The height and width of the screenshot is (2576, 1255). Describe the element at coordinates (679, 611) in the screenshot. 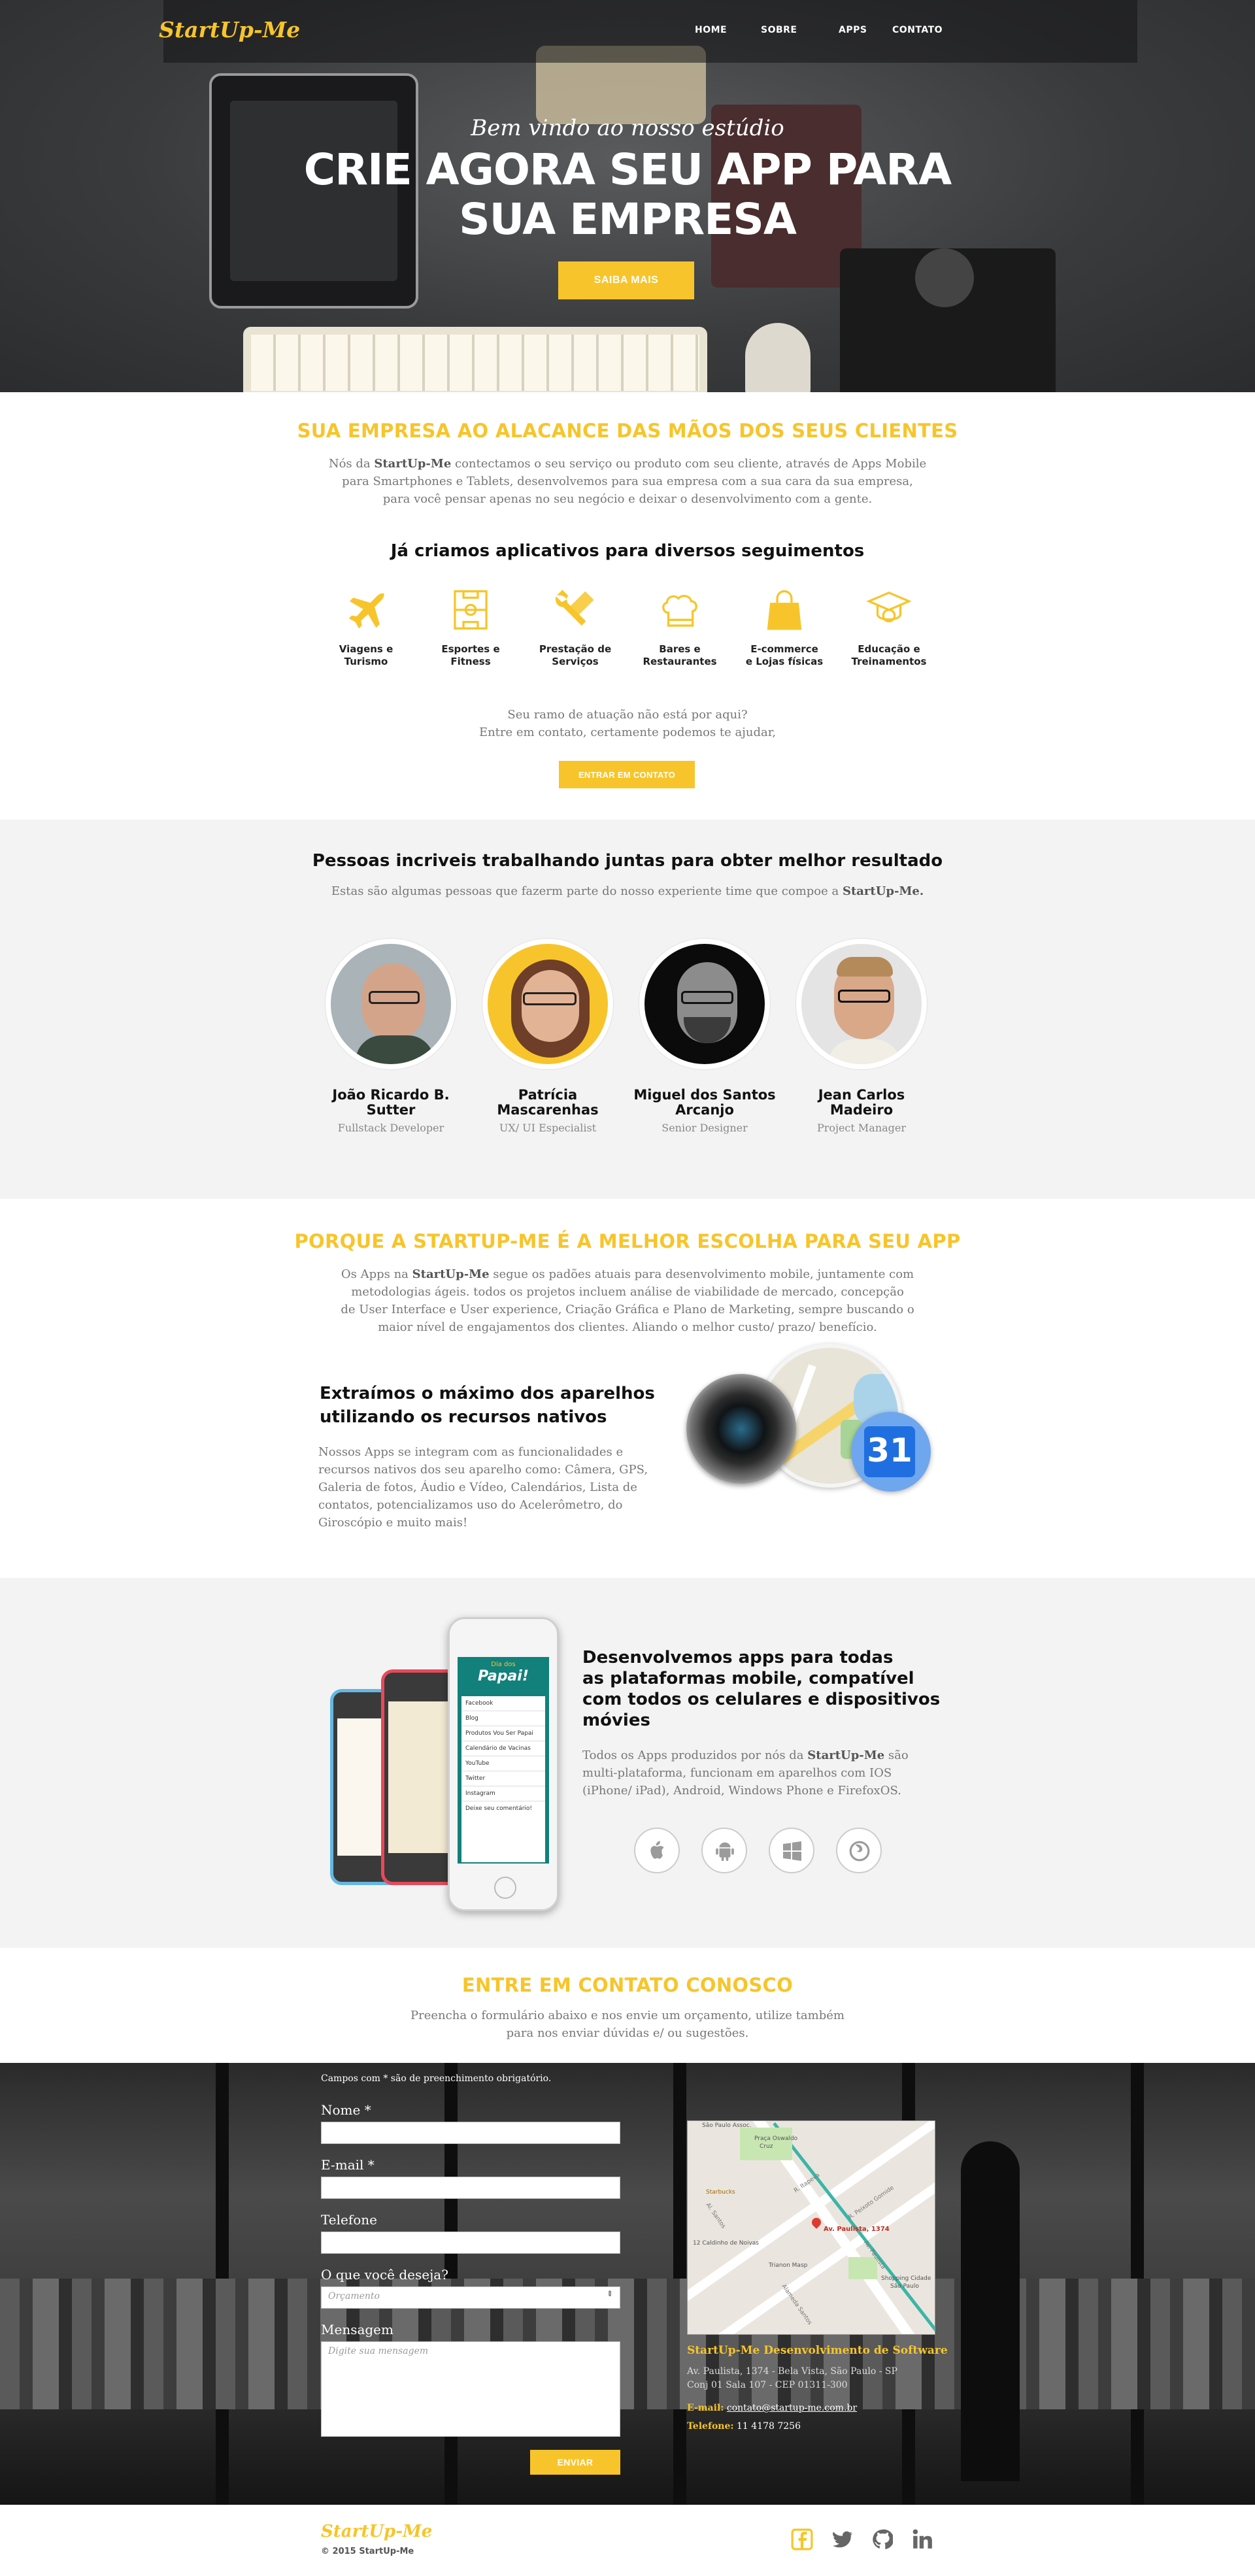

I see `chef-hat-icon` at that location.